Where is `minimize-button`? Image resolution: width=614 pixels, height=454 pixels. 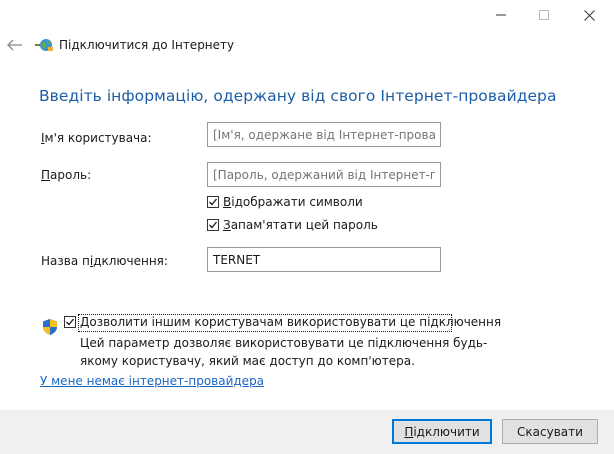 minimize-button is located at coordinates (501, 15).